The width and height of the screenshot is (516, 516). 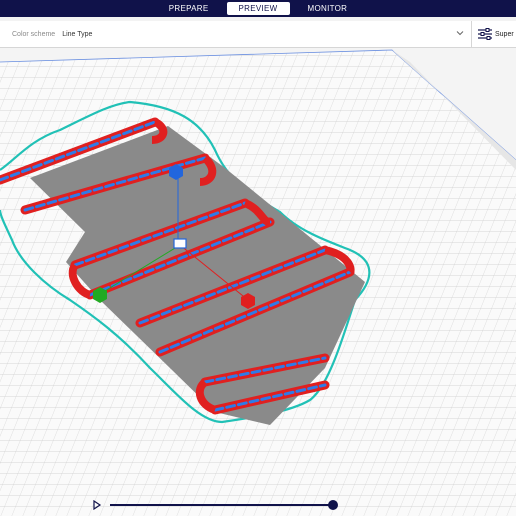 What do you see at coordinates (485, 34) in the screenshot?
I see `sliders-icon` at bounding box center [485, 34].